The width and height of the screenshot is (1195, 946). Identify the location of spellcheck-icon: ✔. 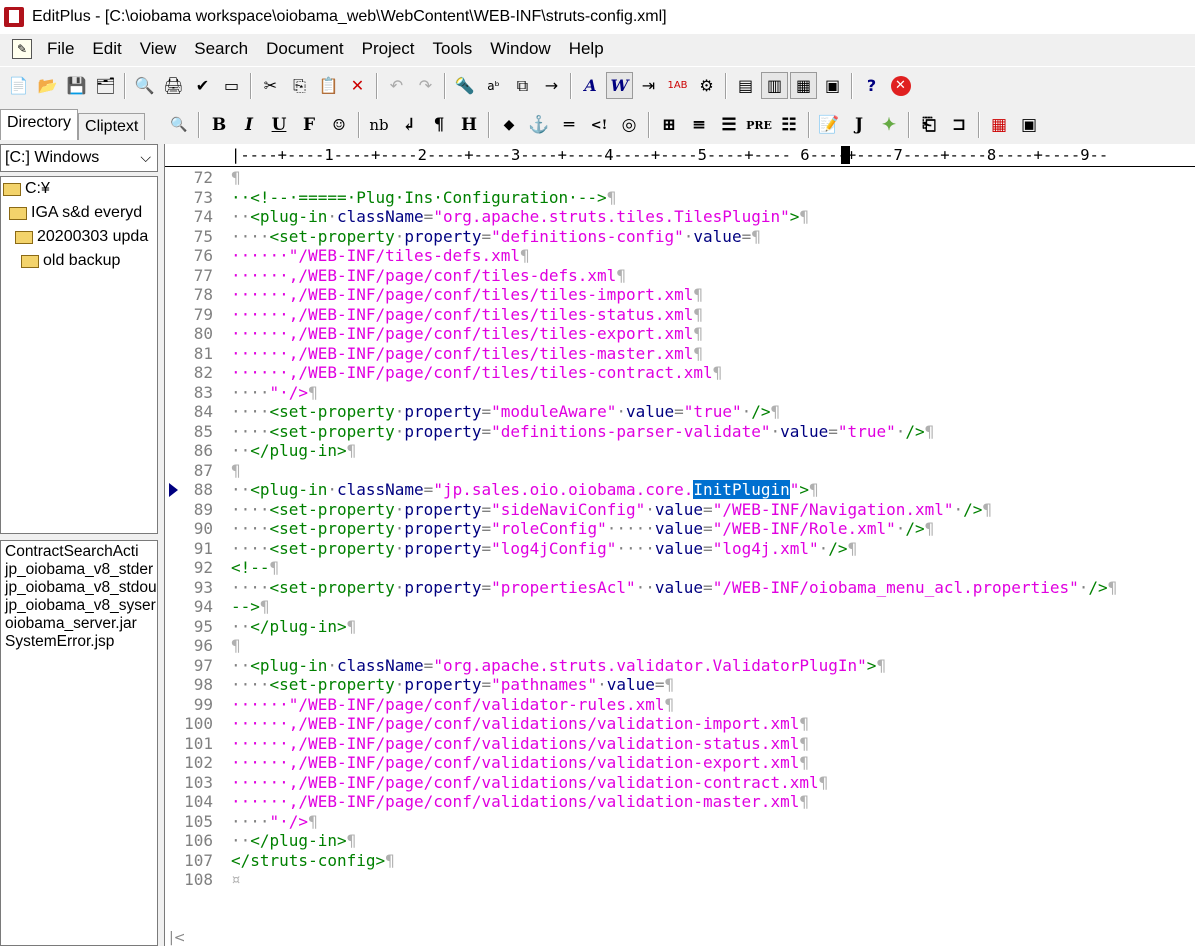
(202, 85).